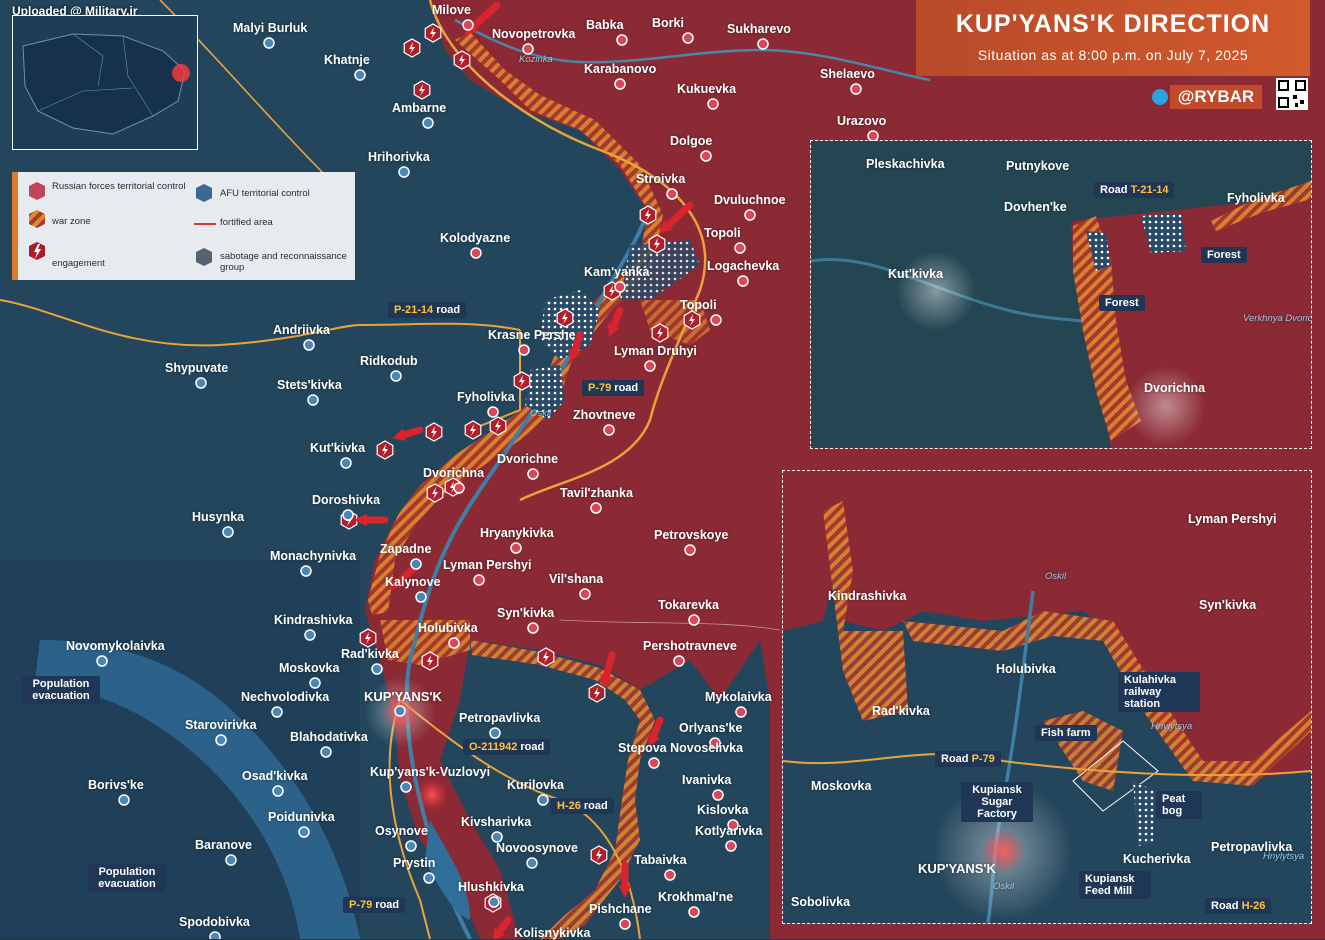  What do you see at coordinates (399, 157) in the screenshot?
I see `place-hrihorivka: Hrihorivka` at bounding box center [399, 157].